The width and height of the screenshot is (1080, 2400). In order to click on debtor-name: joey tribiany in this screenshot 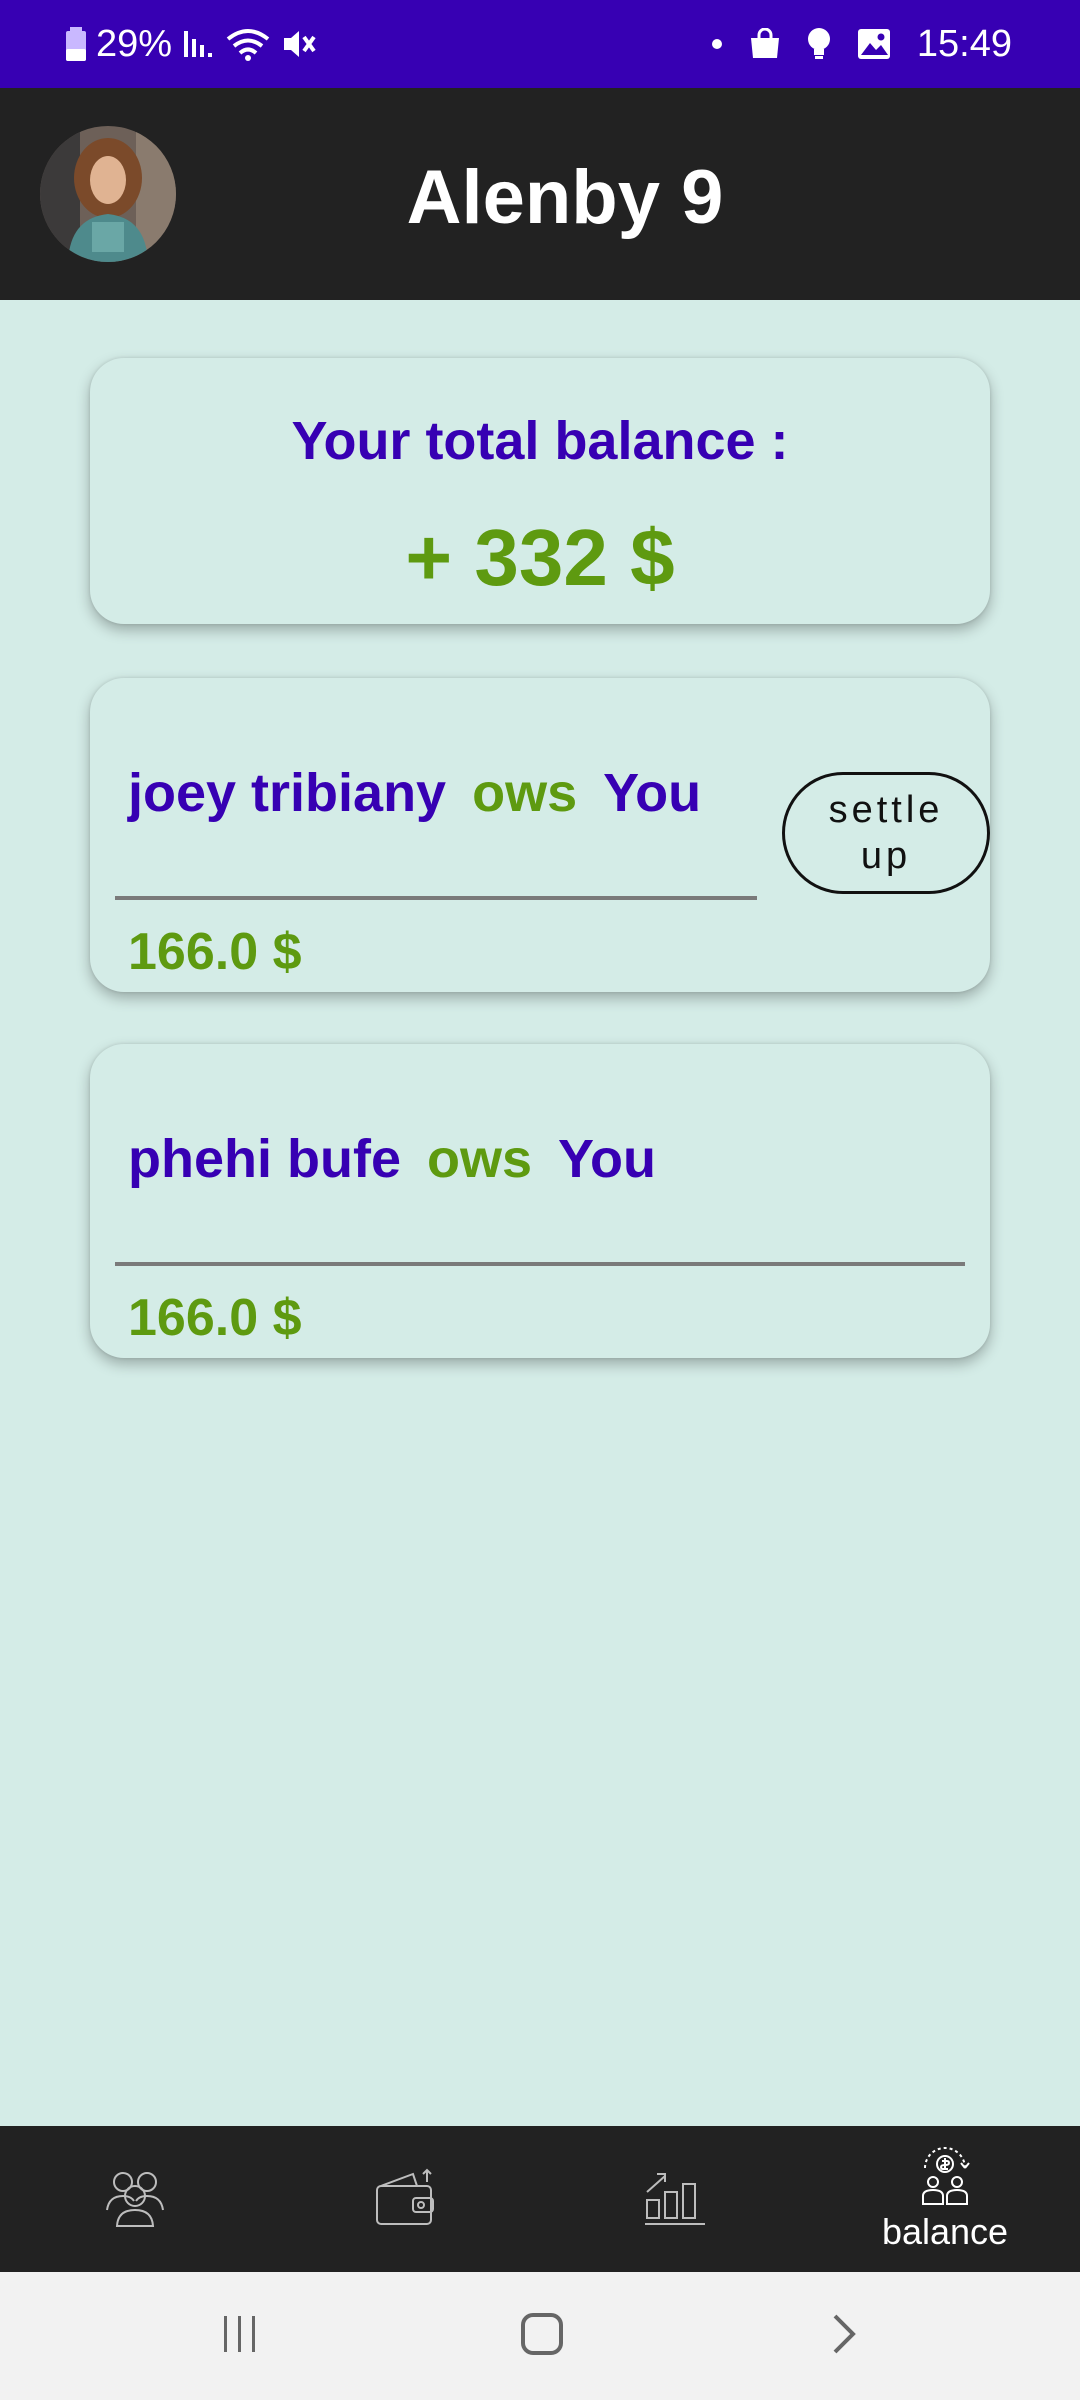, I will do `click(287, 793)`.